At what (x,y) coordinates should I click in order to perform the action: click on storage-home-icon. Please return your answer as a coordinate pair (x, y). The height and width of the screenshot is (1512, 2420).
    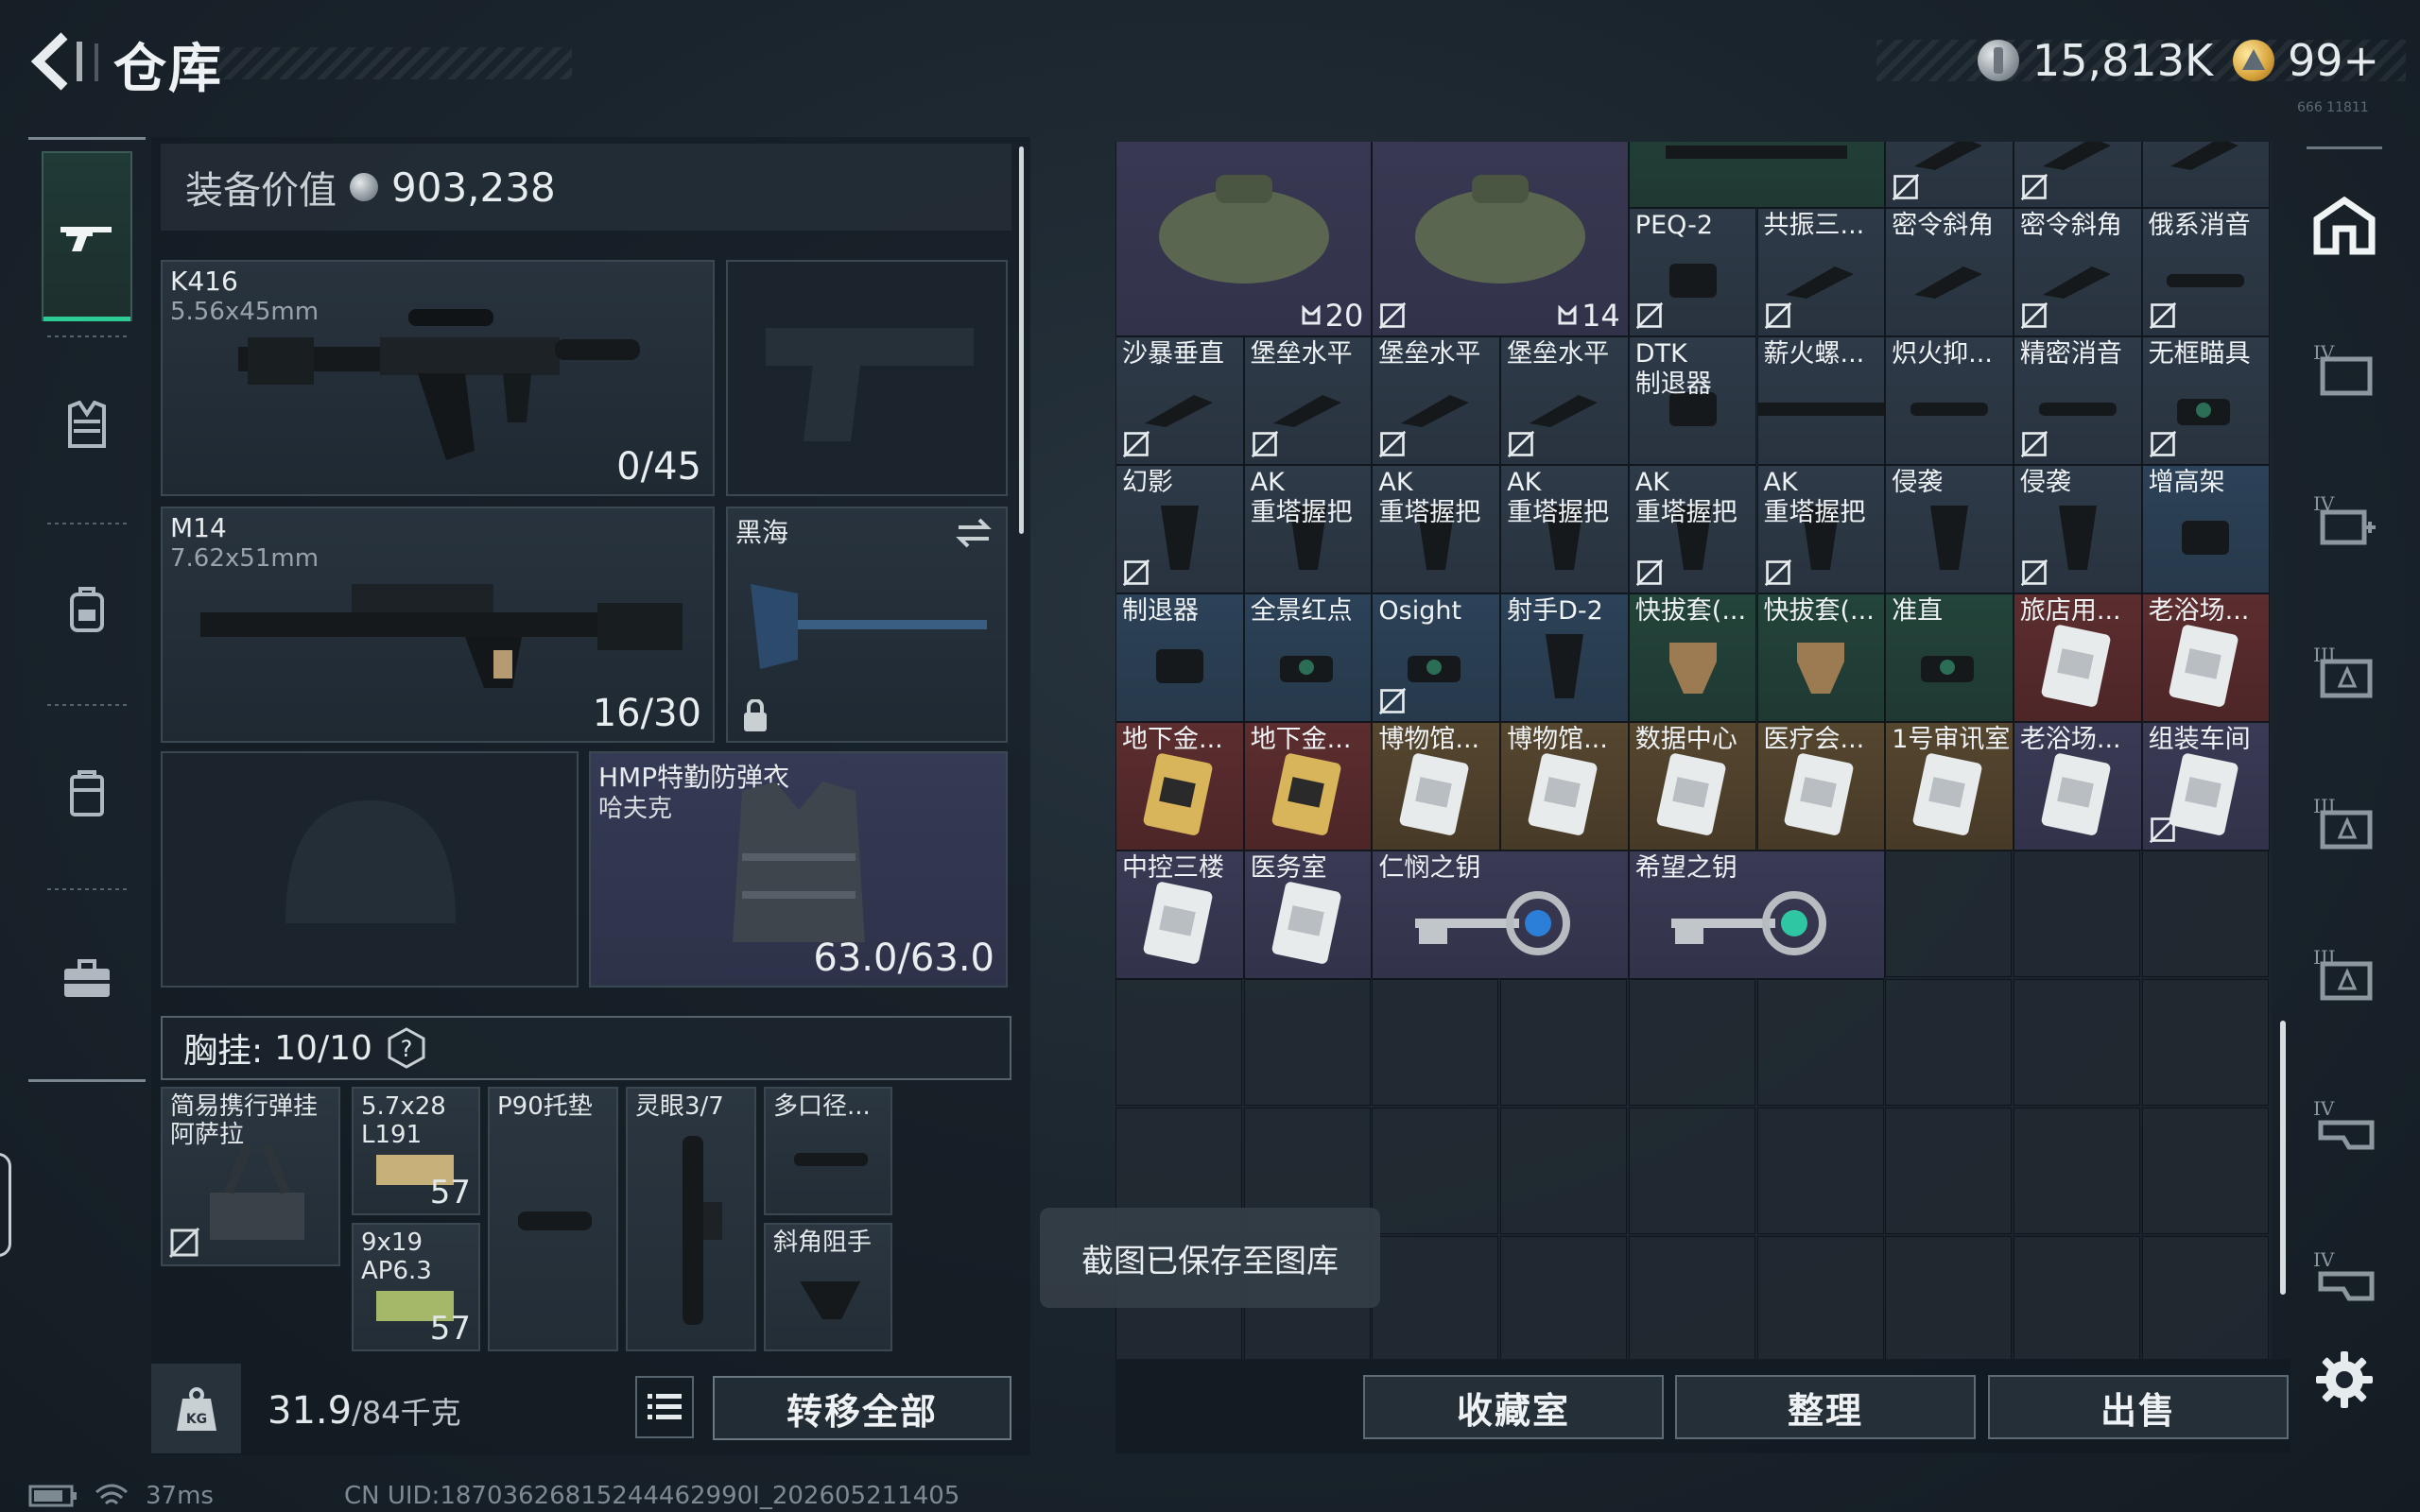
    Looking at the image, I should click on (2345, 225).